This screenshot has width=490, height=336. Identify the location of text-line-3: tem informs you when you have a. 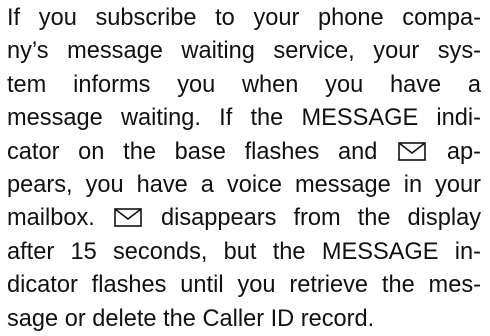
(244, 84).